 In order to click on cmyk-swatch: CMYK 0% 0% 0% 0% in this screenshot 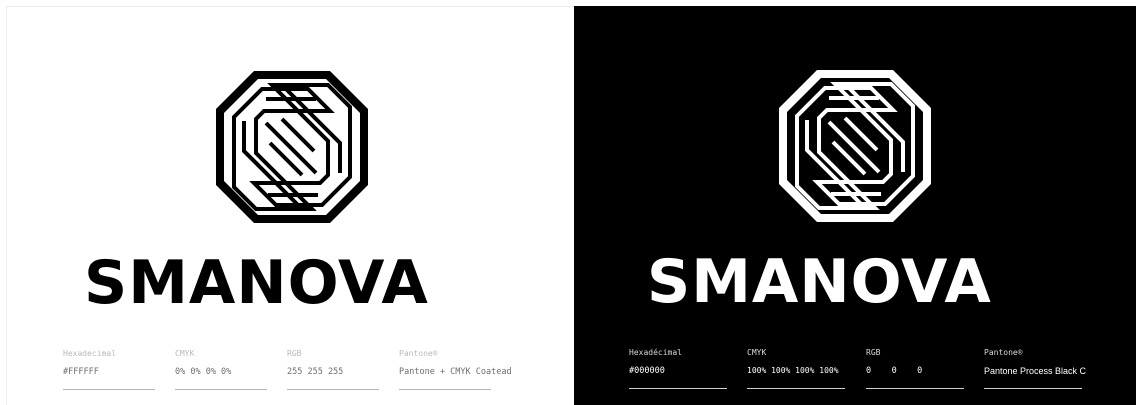, I will do `click(221, 369)`.